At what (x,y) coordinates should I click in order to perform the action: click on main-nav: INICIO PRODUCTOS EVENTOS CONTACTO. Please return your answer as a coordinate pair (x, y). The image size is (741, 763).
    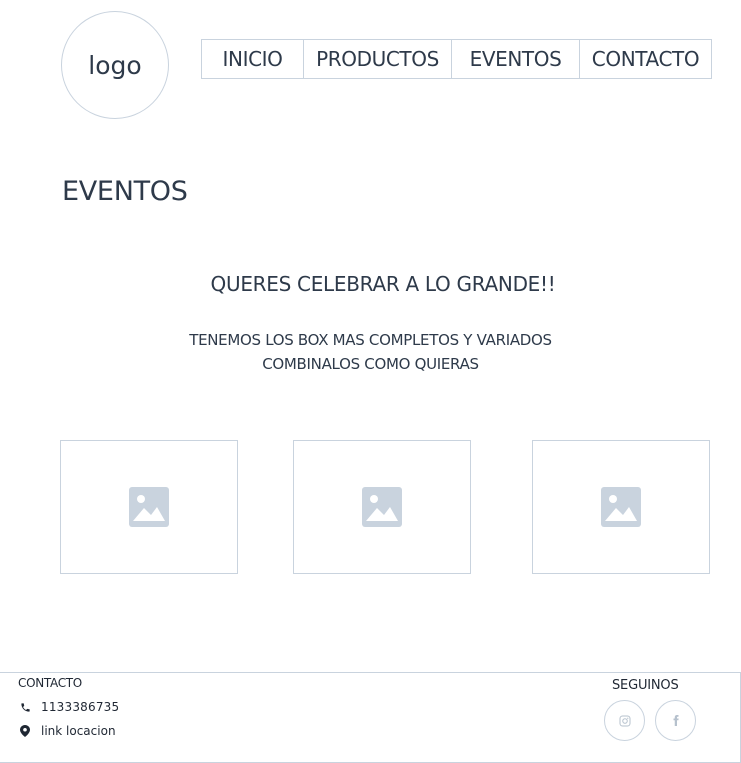
    Looking at the image, I should click on (456, 59).